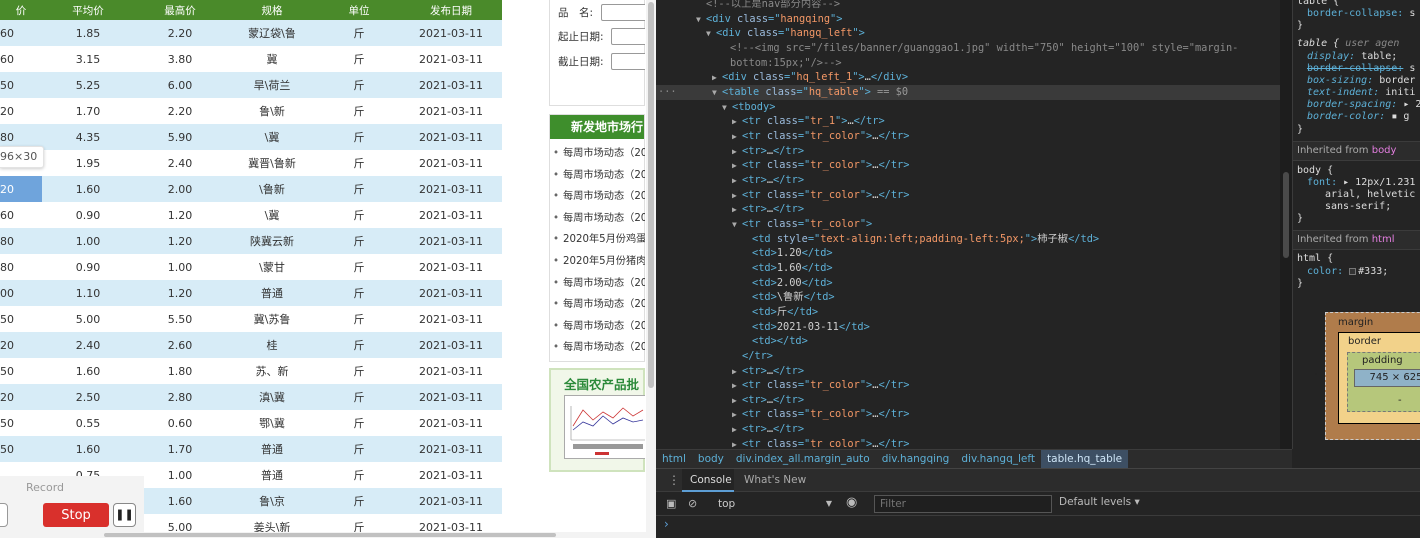 Image resolution: width=1420 pixels, height=538 pixels. What do you see at coordinates (968, 268) in the screenshot?
I see `dom-node-line: <td>1.60</td>` at bounding box center [968, 268].